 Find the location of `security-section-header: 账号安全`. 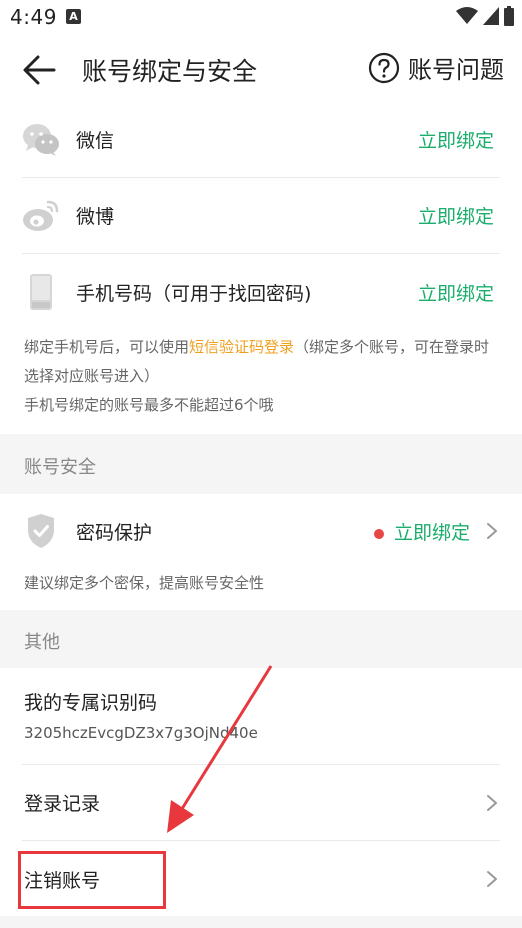

security-section-header: 账号安全 is located at coordinates (261, 465).